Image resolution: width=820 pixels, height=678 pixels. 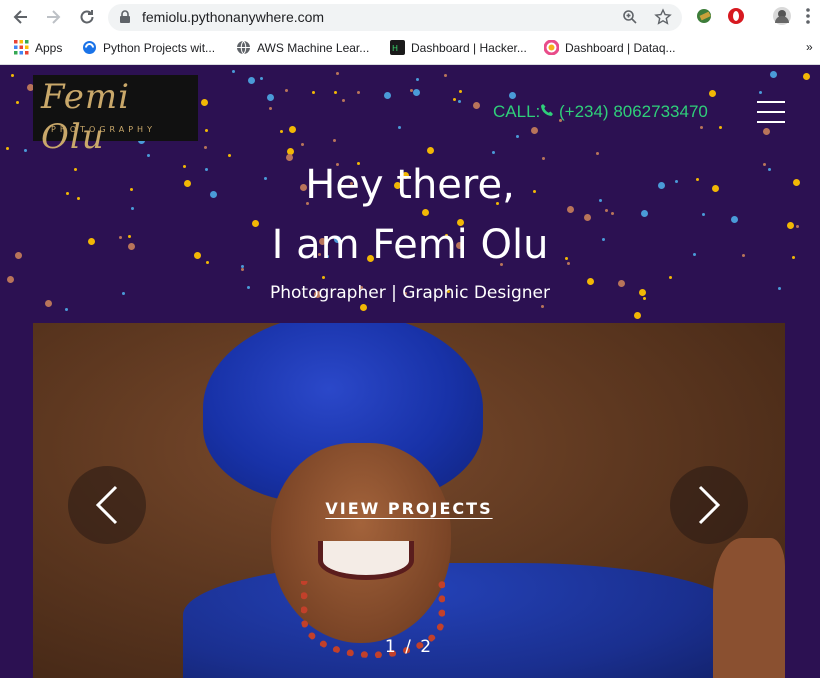 What do you see at coordinates (547, 110) in the screenshot?
I see `phone-icon` at bounding box center [547, 110].